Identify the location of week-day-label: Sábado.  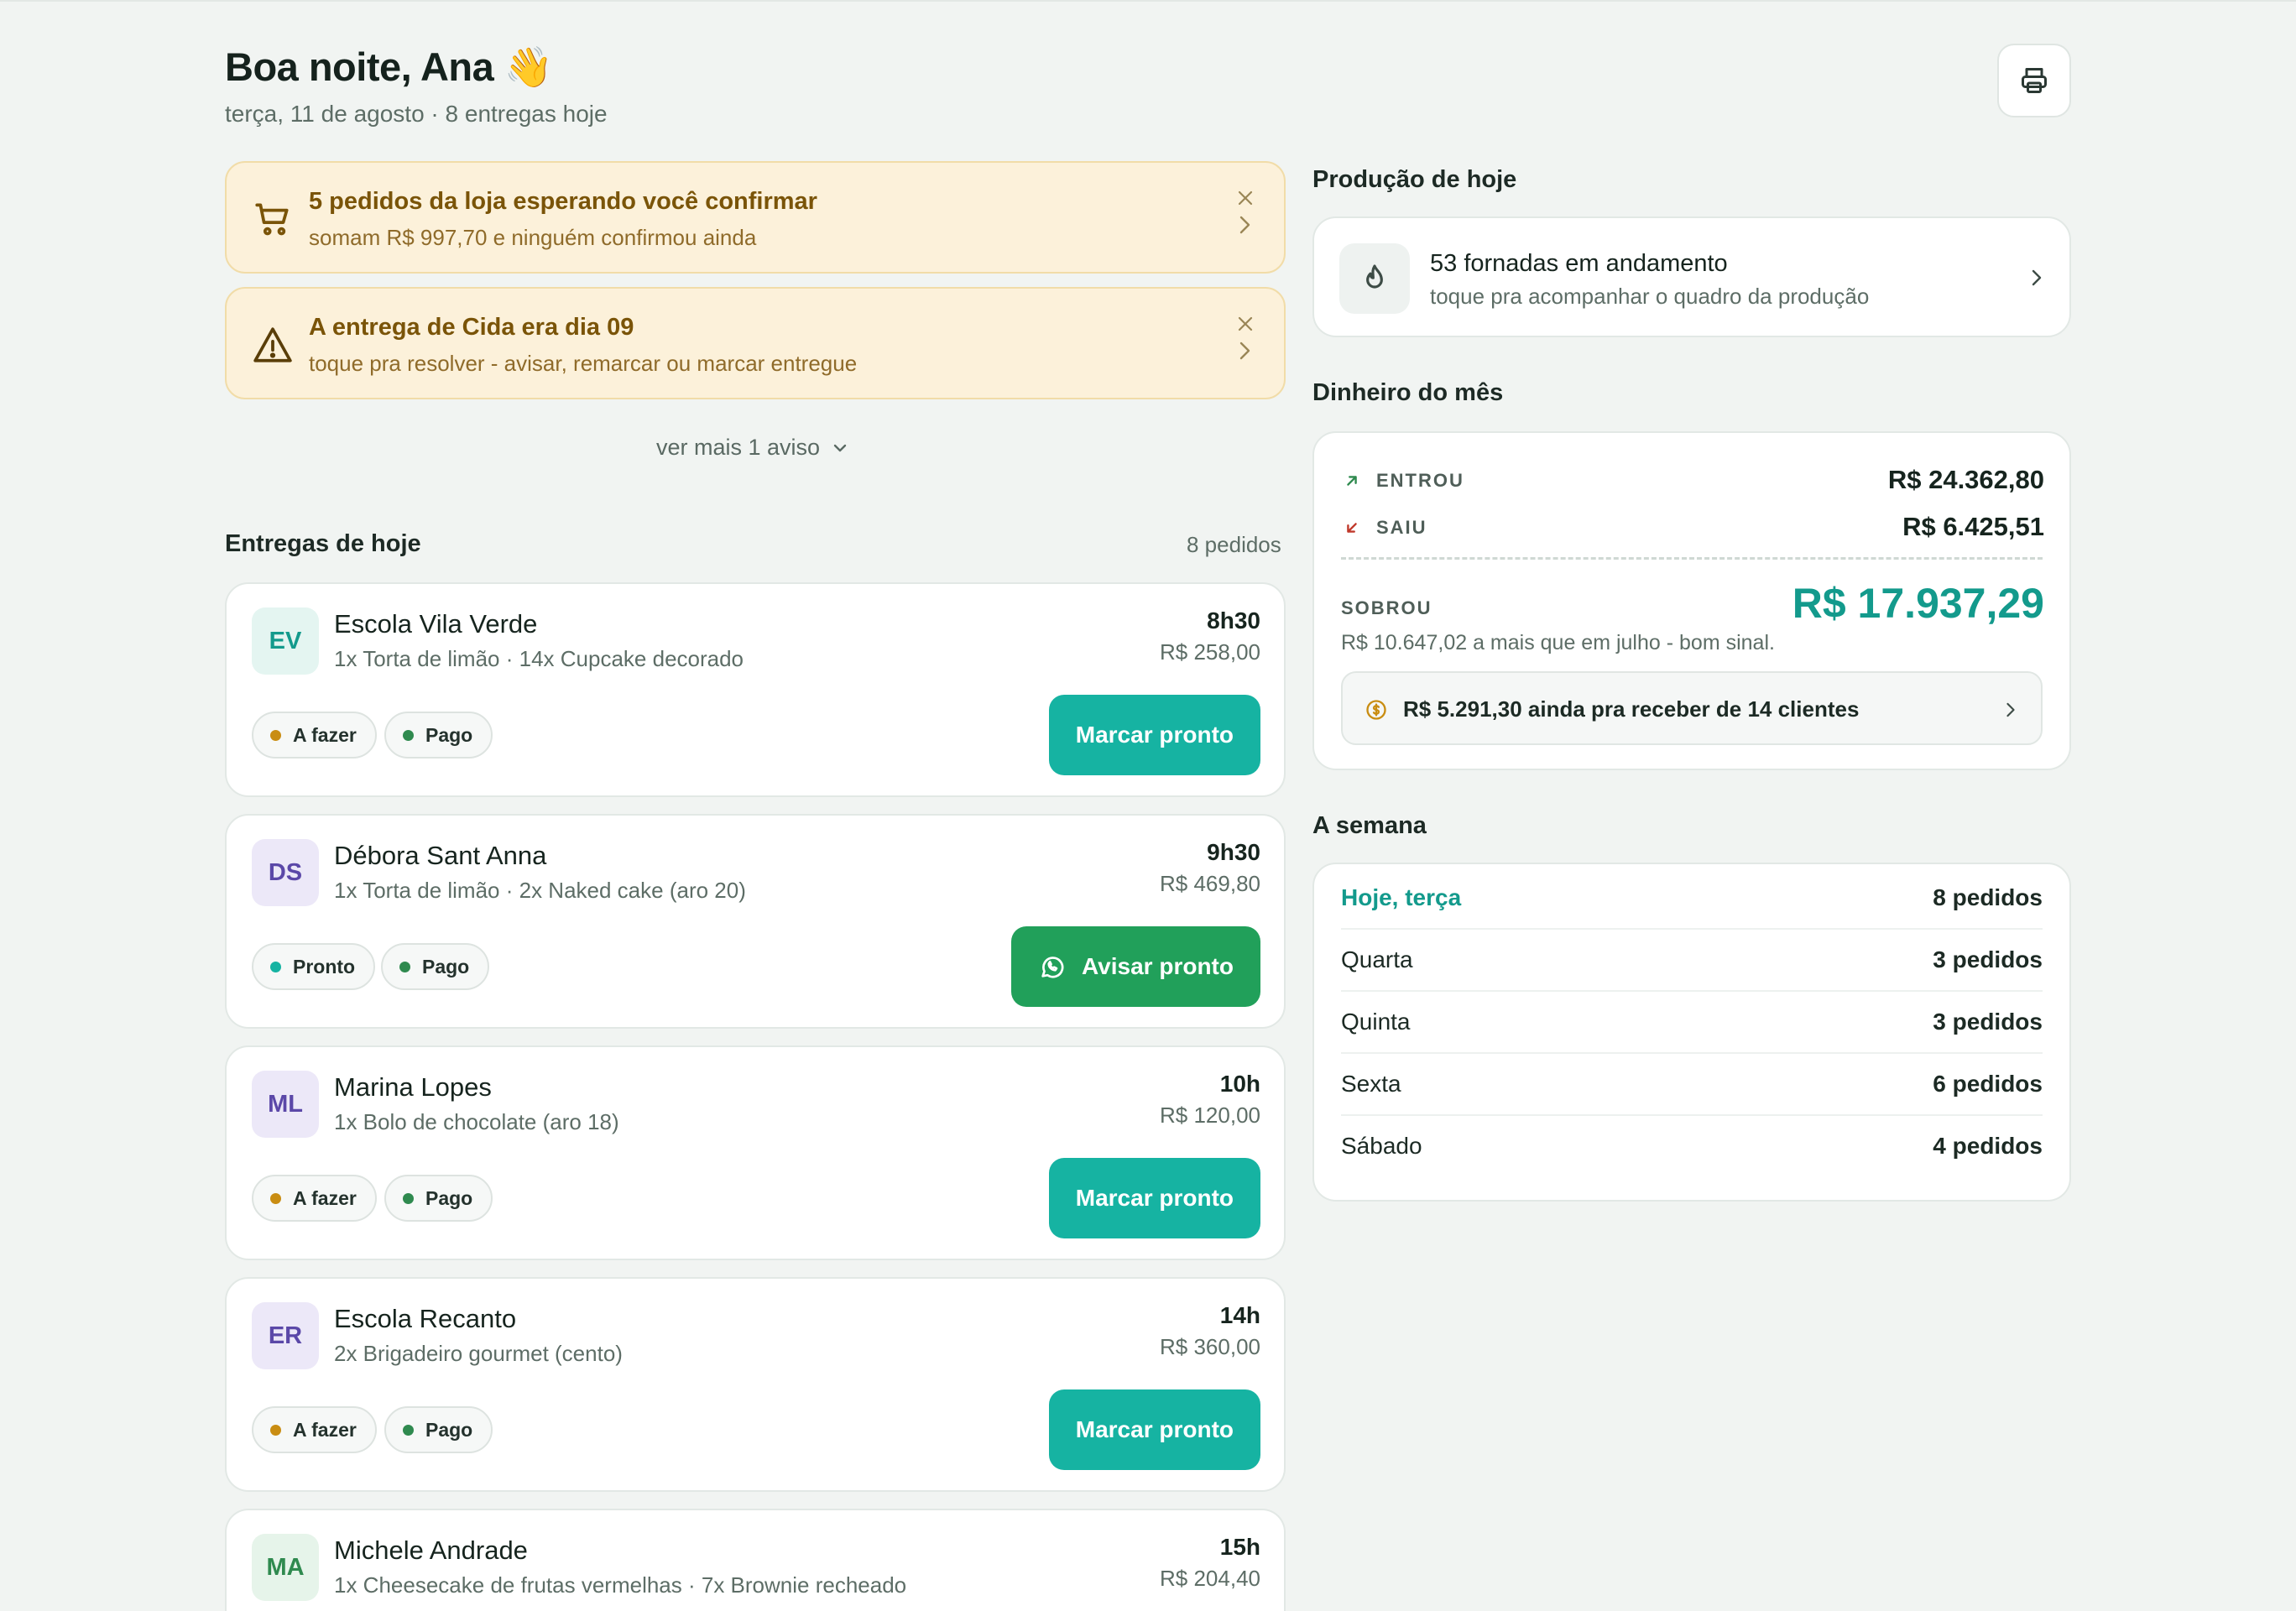
(1381, 1146).